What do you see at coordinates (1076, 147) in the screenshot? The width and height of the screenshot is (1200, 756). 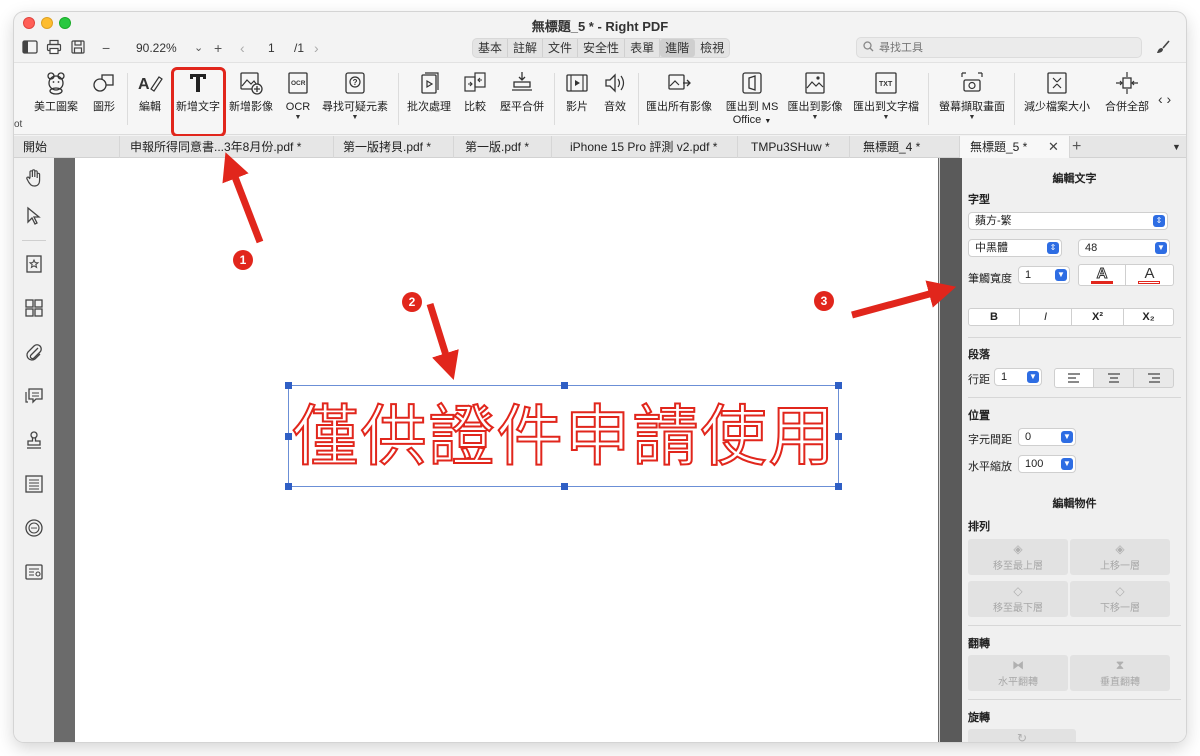 I see `new-tab-icon: +` at bounding box center [1076, 147].